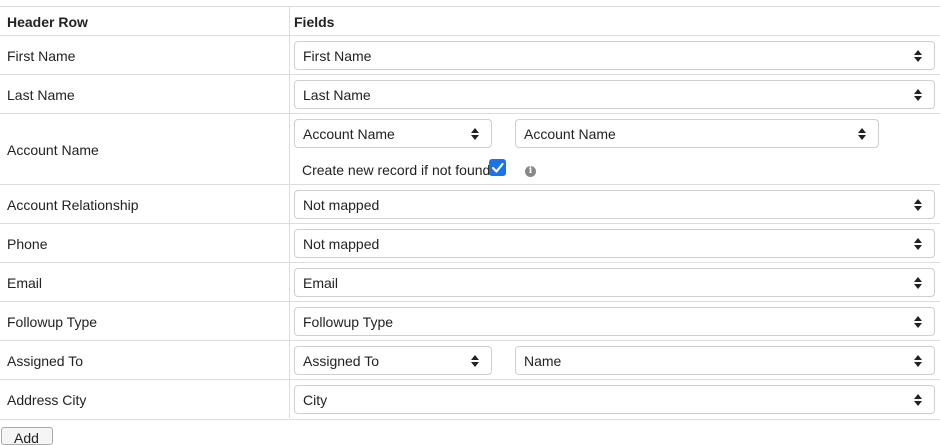  What do you see at coordinates (393, 360) in the screenshot?
I see `entity-select: Assigned To` at bounding box center [393, 360].